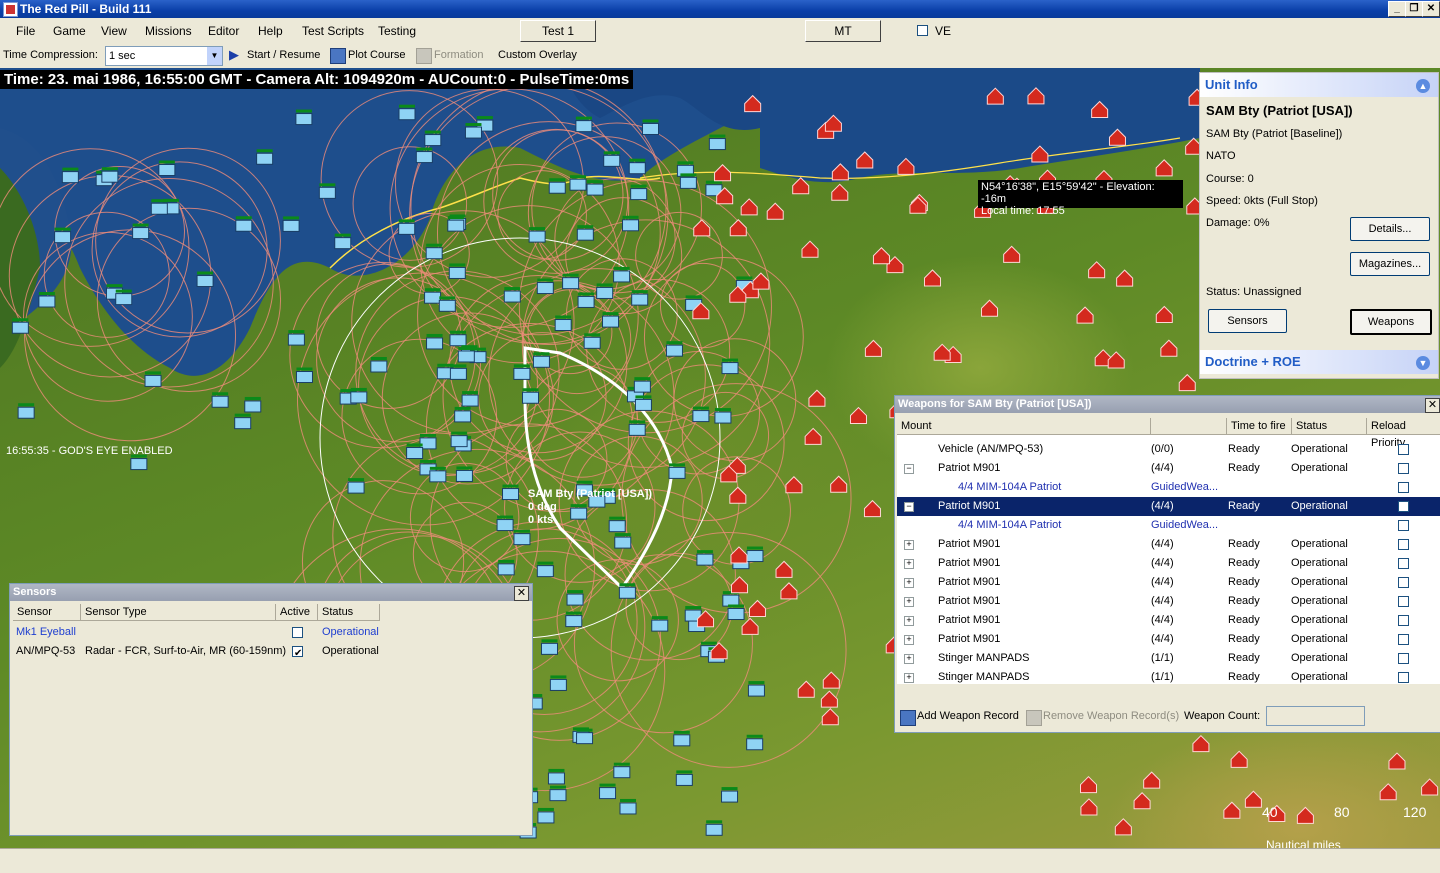 The width and height of the screenshot is (1440, 873). Describe the element at coordinates (1414, 9) in the screenshot. I see `restore-button: ❐` at that location.